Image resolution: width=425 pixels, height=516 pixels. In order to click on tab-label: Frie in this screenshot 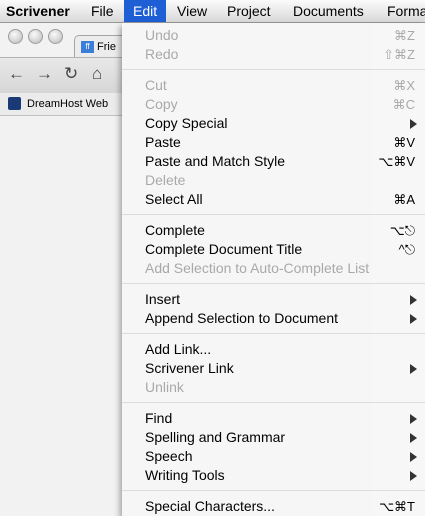, I will do `click(106, 47)`.